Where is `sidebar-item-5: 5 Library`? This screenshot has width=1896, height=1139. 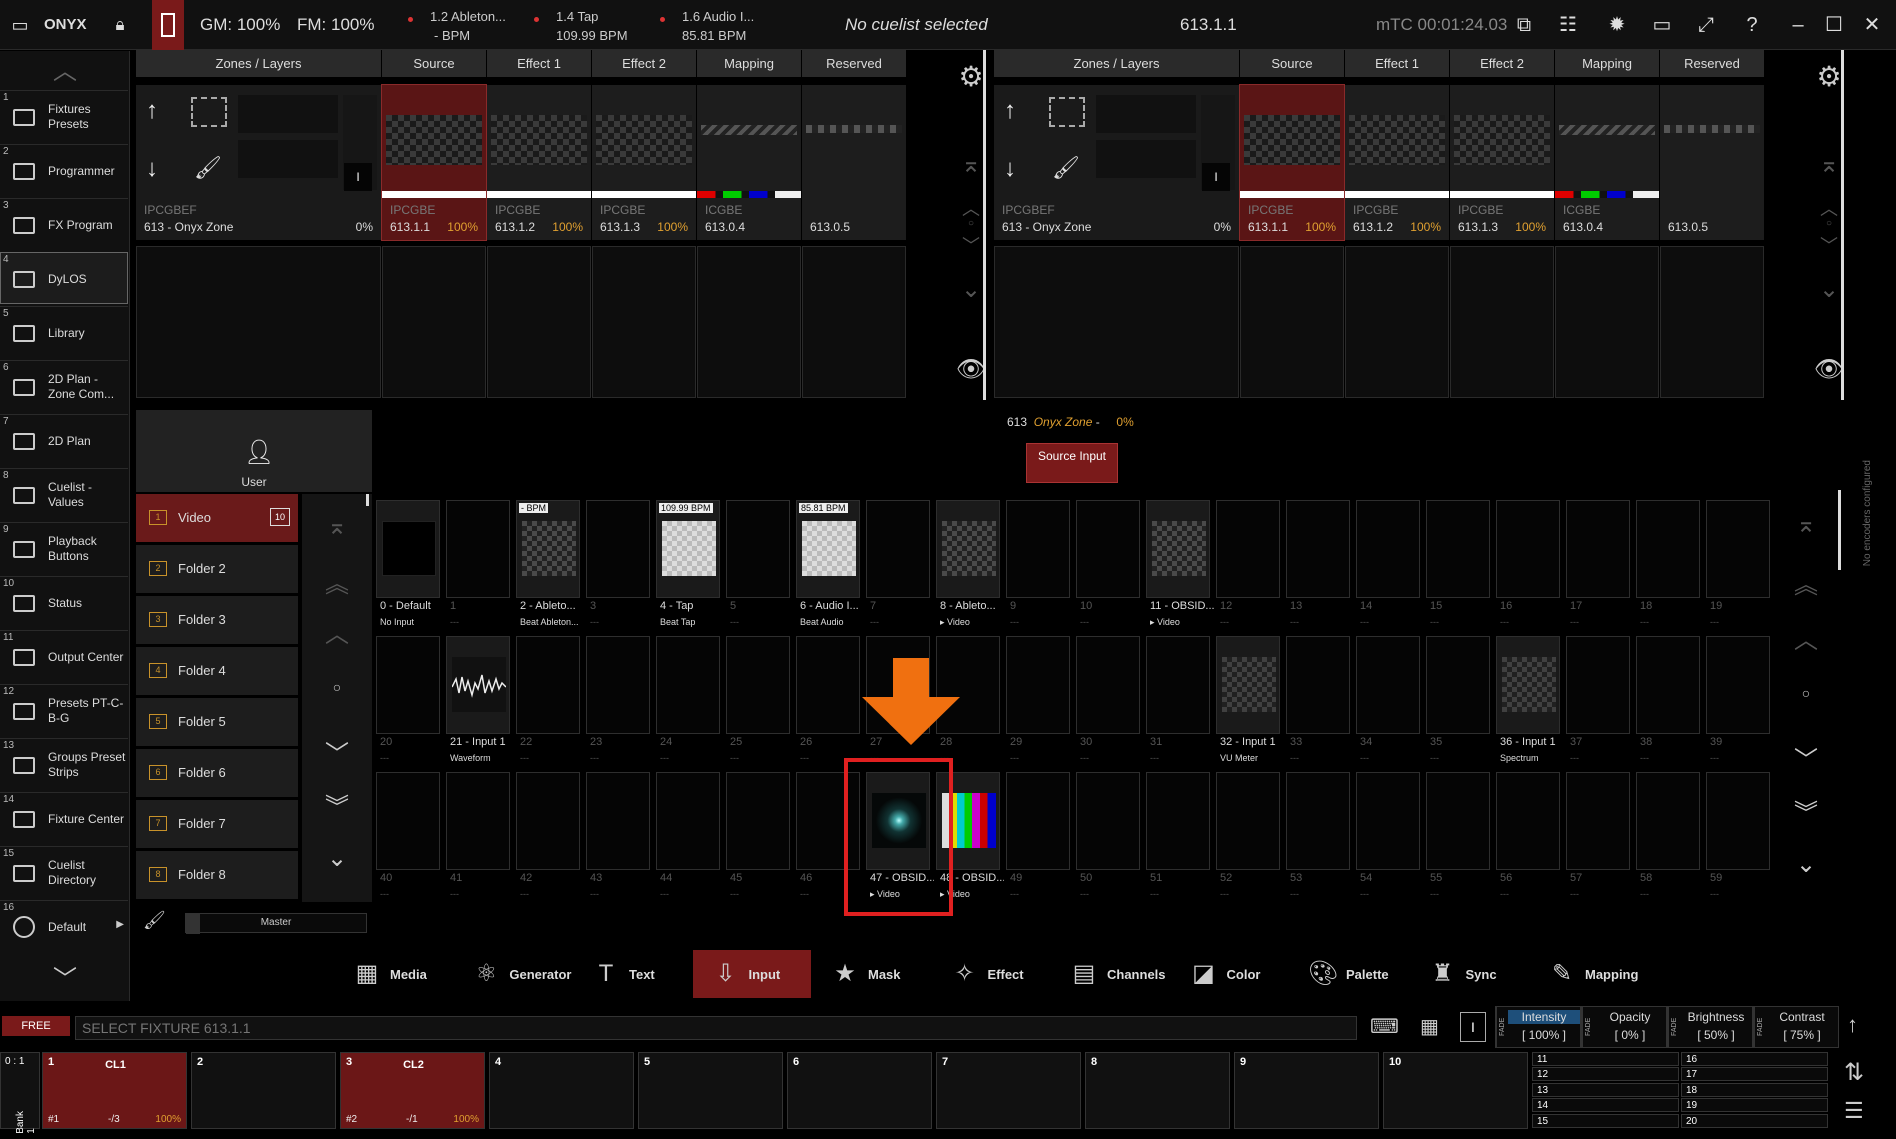
sidebar-item-5: 5 Library is located at coordinates (64, 332).